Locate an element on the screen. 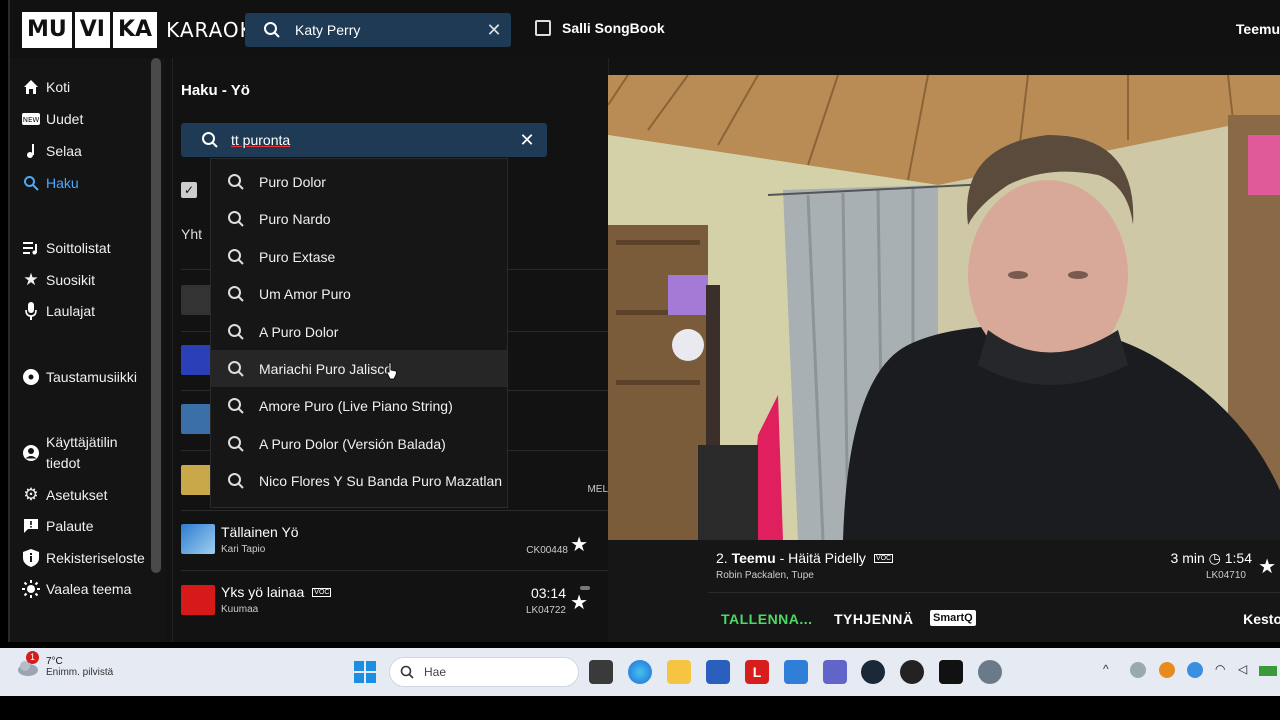 The image size is (1280, 720). sidebar-item-palaute: Palaute is located at coordinates (57, 526).